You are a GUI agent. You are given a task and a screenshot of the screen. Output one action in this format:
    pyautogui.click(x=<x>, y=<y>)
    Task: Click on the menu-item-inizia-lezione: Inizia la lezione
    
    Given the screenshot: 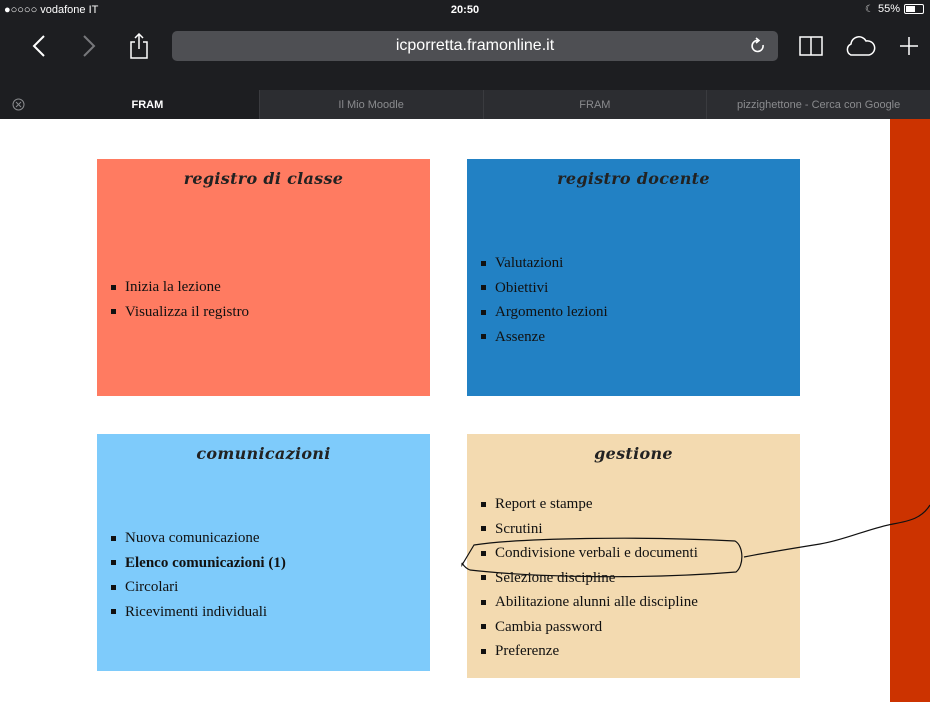 What is the action you would take?
    pyautogui.click(x=180, y=287)
    